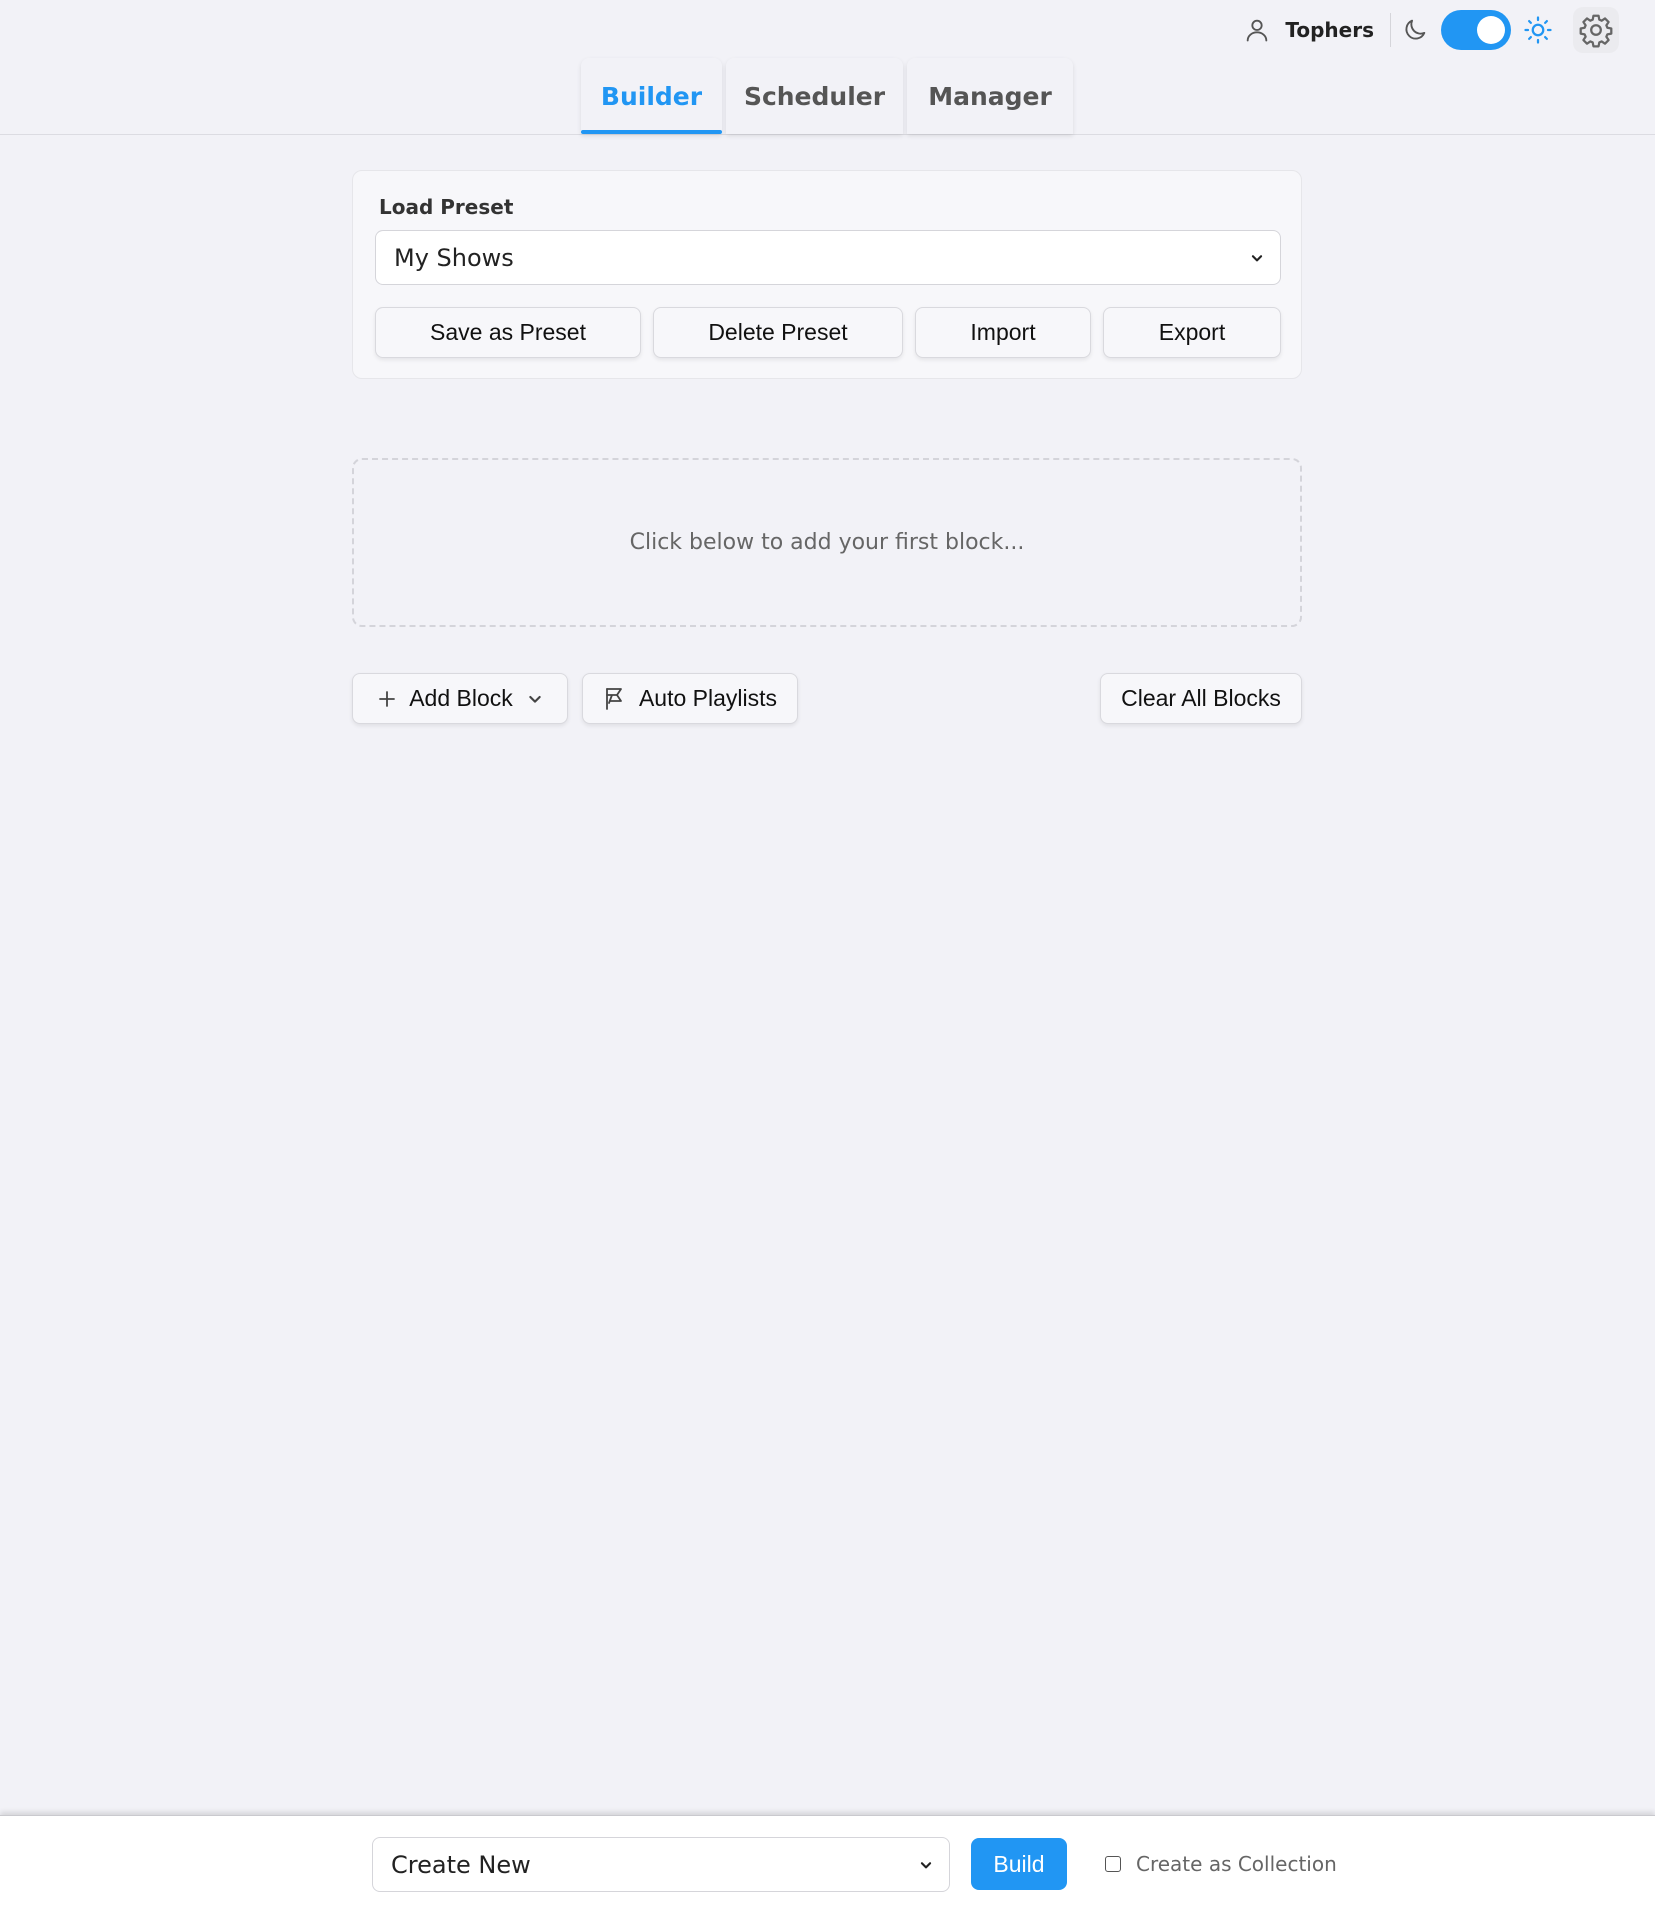 The width and height of the screenshot is (1655, 1905). Describe the element at coordinates (1019, 1864) in the screenshot. I see `build-button: Build` at that location.